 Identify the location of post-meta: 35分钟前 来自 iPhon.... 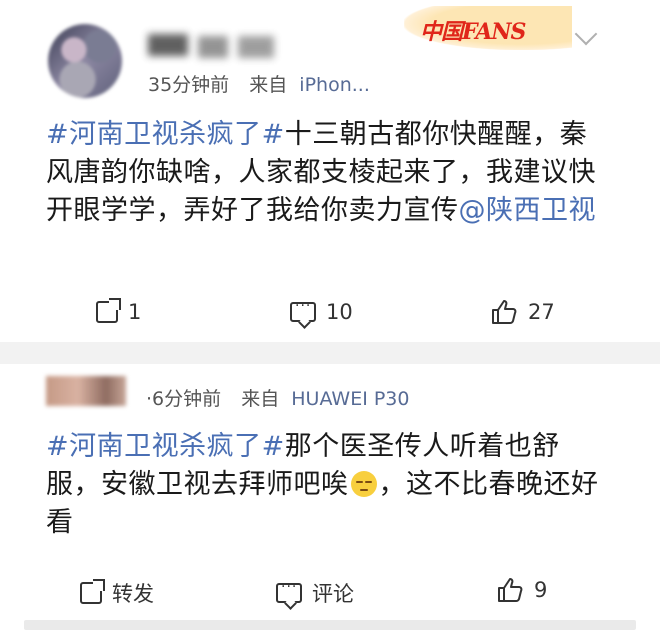
(259, 83).